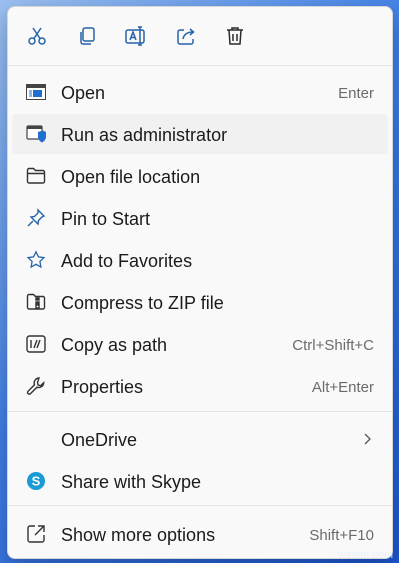  I want to click on menu-item-pin-to-start: Pin to Start, so click(200, 218).